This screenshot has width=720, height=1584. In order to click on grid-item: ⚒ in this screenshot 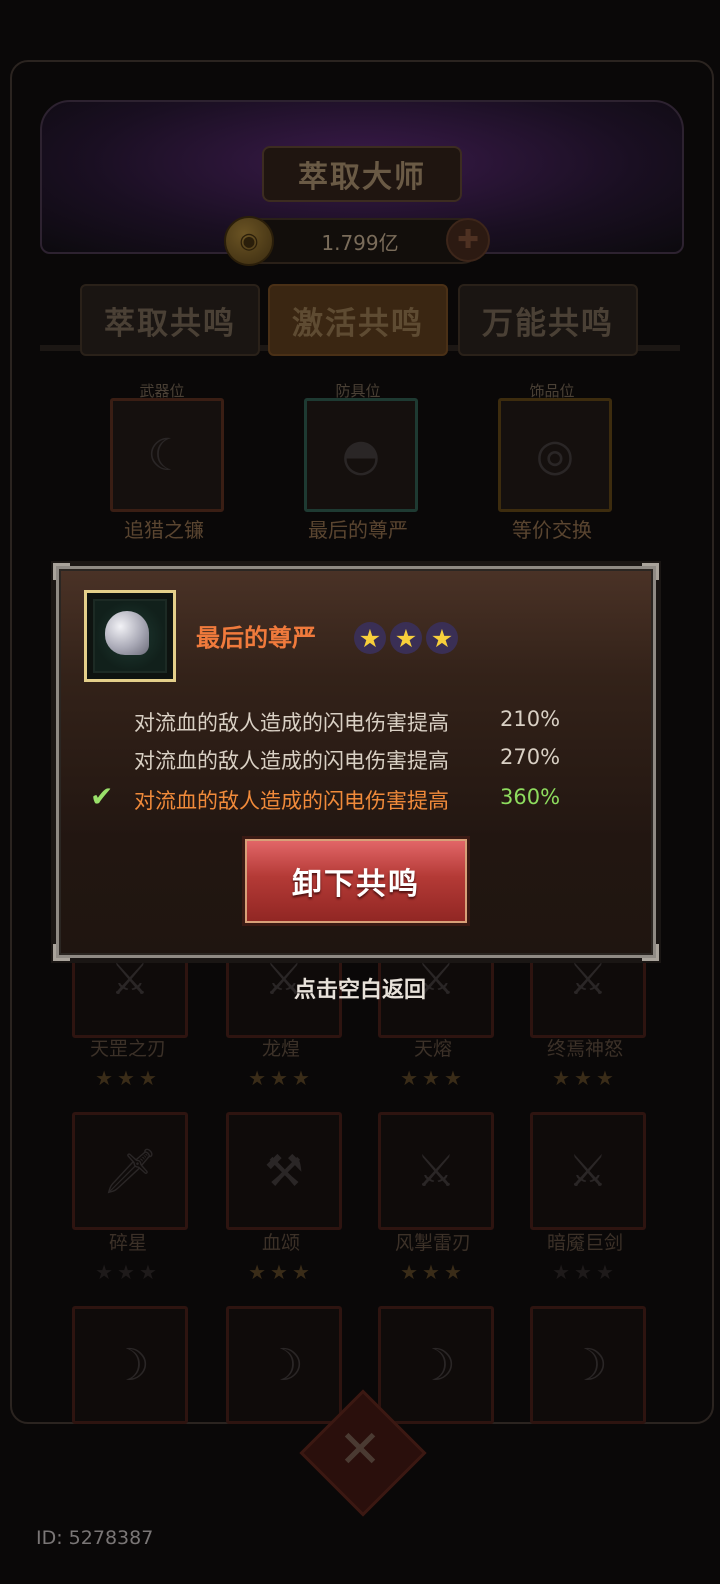, I will do `click(284, 1171)`.